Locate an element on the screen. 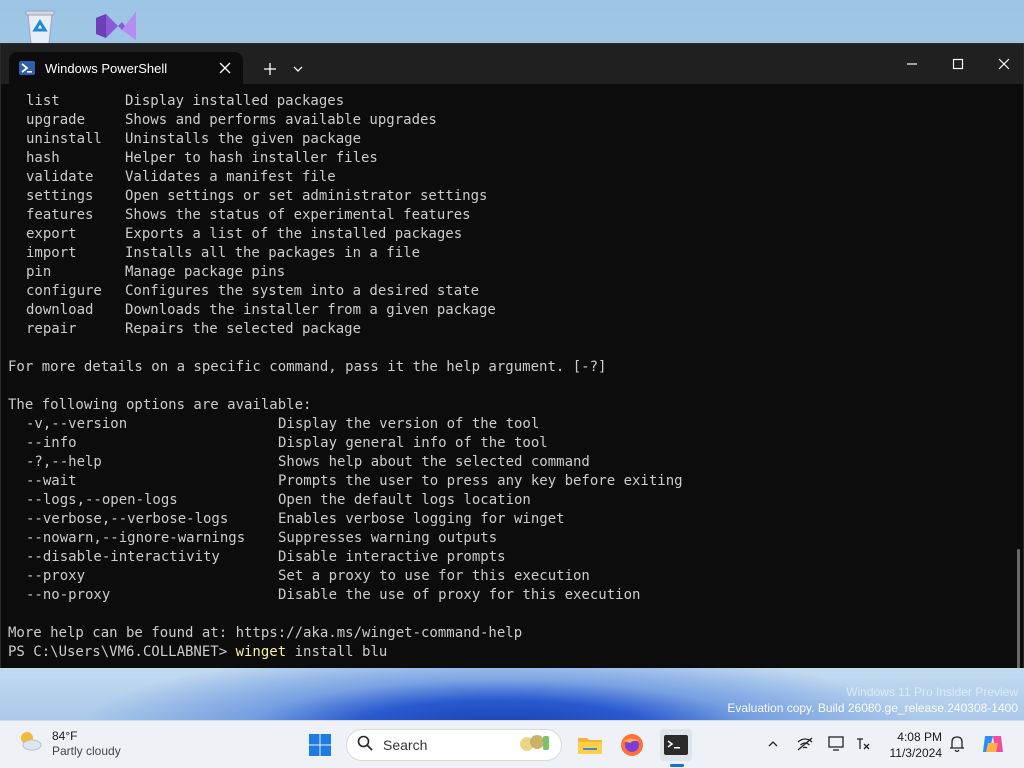 This screenshot has height=768, width=1024. command-description: Helper to hash installer files is located at coordinates (251, 158).